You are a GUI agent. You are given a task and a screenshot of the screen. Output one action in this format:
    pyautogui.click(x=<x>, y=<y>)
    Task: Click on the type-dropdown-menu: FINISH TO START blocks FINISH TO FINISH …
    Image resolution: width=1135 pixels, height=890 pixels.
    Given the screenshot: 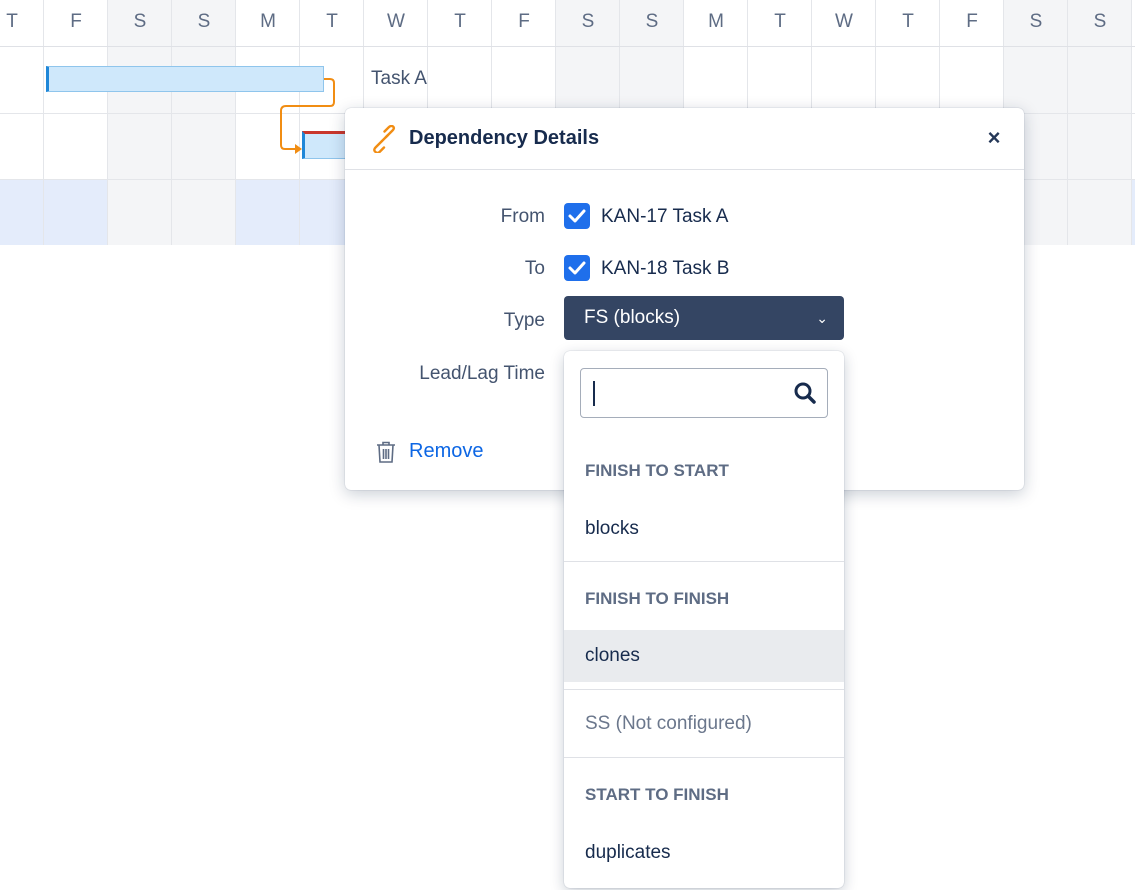 What is the action you would take?
    pyautogui.click(x=704, y=619)
    